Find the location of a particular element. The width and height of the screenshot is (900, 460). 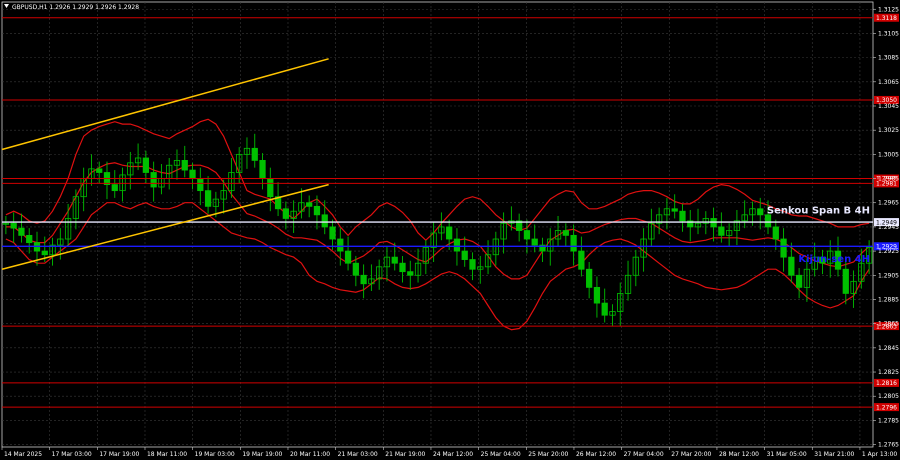

x-tick-label: 25 Mar 04:00 is located at coordinates (501, 454).